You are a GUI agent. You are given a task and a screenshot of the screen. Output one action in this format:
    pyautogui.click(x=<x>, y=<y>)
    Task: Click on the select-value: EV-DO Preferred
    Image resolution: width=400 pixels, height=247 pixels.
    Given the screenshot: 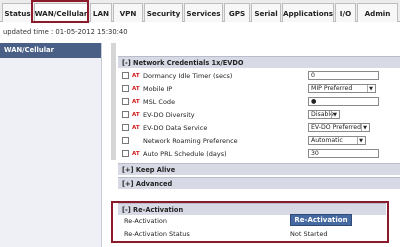 What is the action you would take?
    pyautogui.click(x=336, y=127)
    